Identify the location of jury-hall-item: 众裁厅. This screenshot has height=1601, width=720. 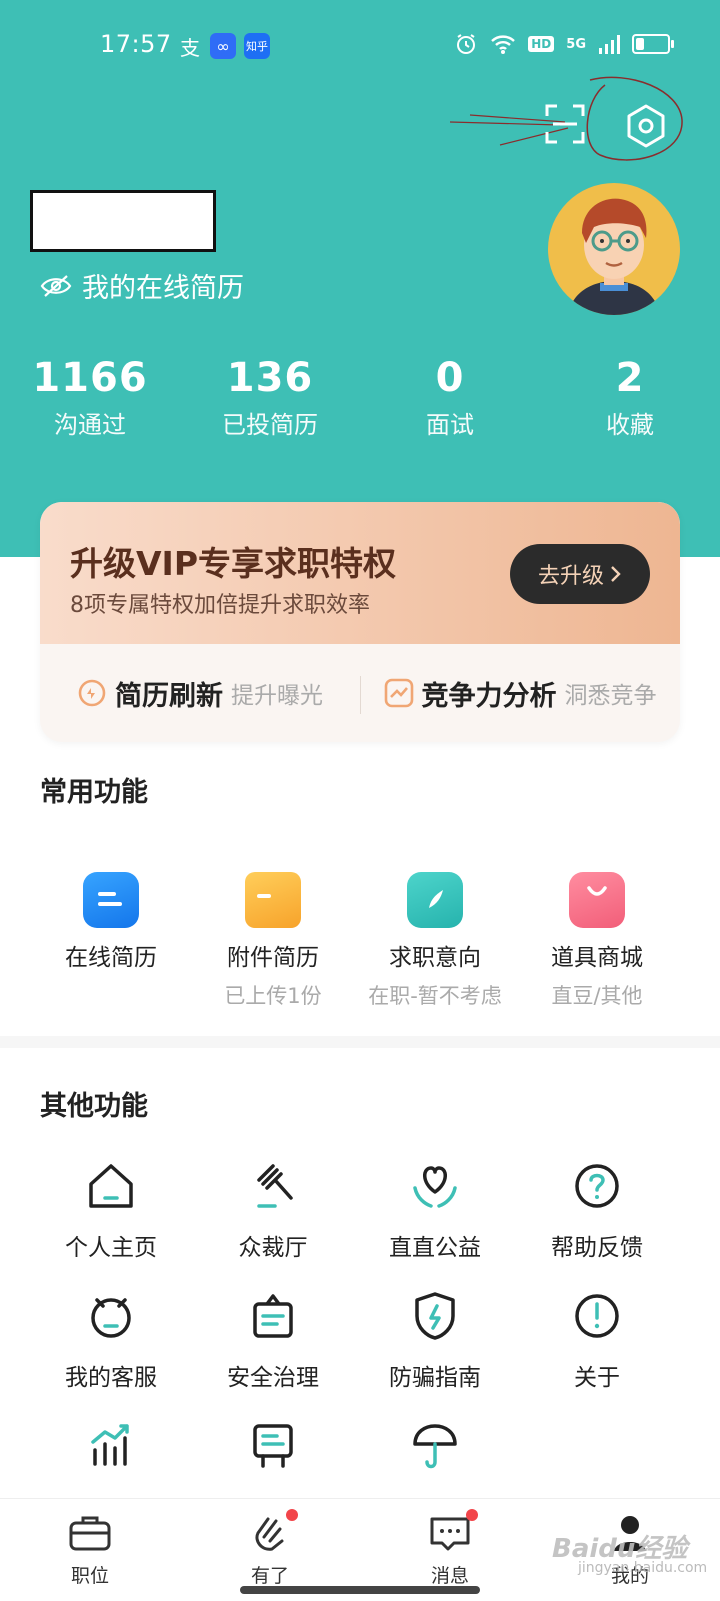
(273, 1210).